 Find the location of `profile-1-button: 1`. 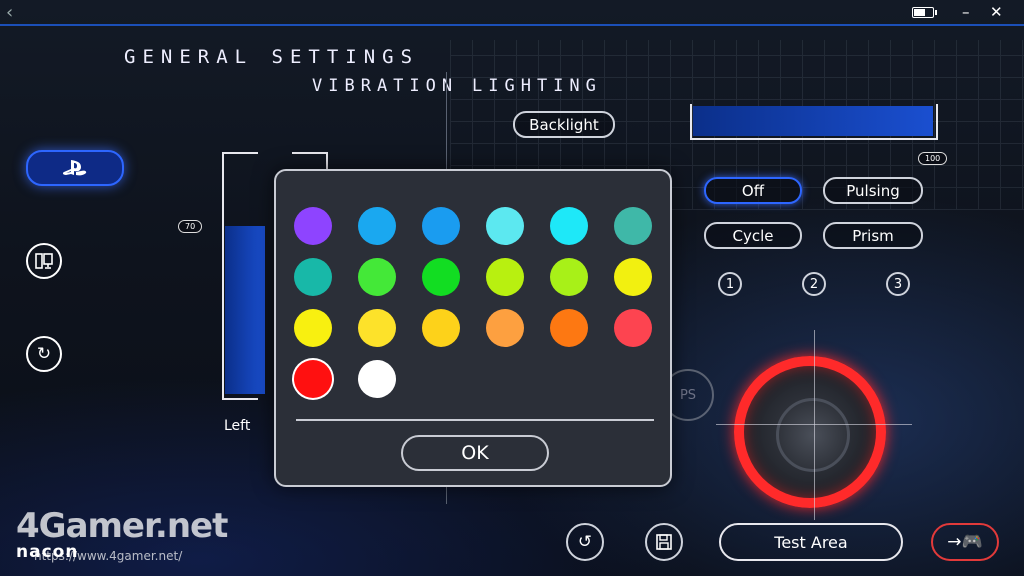

profile-1-button: 1 is located at coordinates (730, 284).